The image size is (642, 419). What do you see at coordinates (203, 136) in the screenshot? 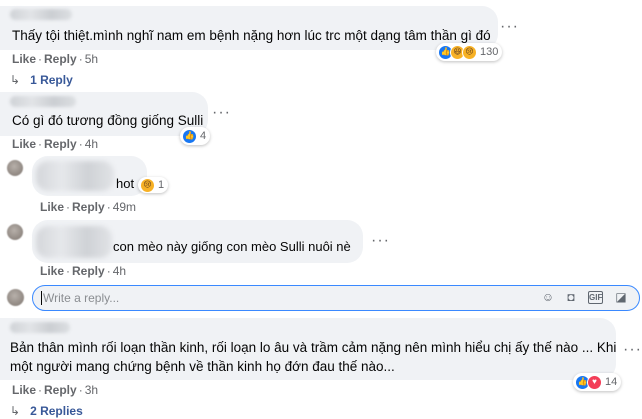
I see `reaction-count: 4` at bounding box center [203, 136].